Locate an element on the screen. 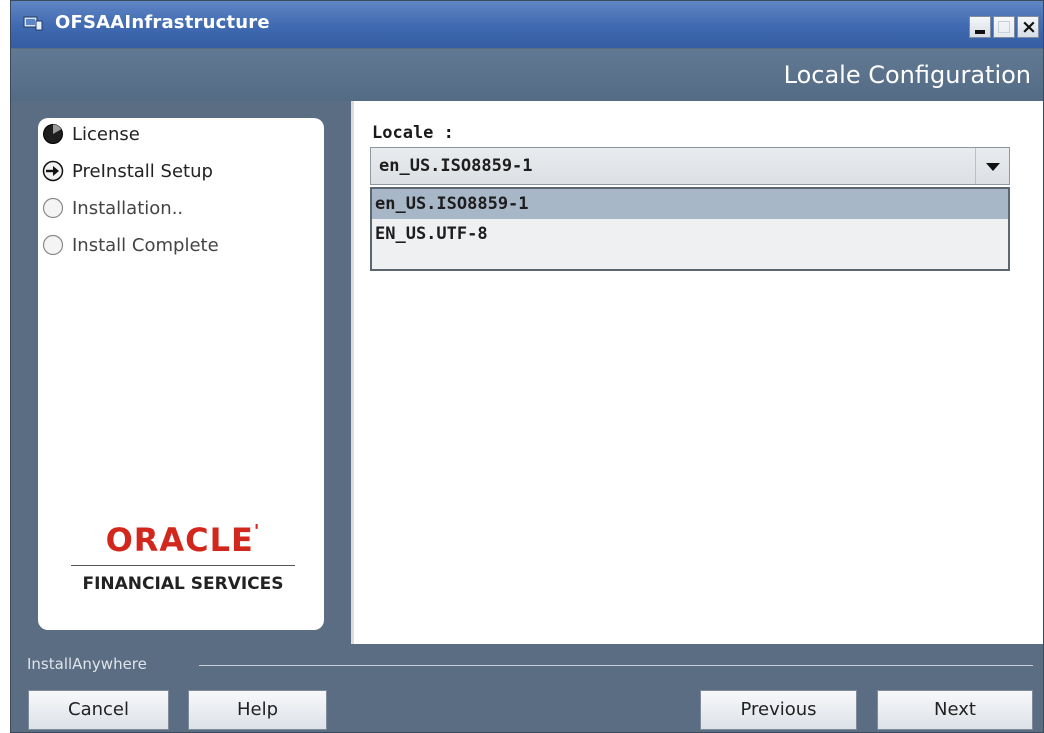  maximize-button is located at coordinates (1004, 27).